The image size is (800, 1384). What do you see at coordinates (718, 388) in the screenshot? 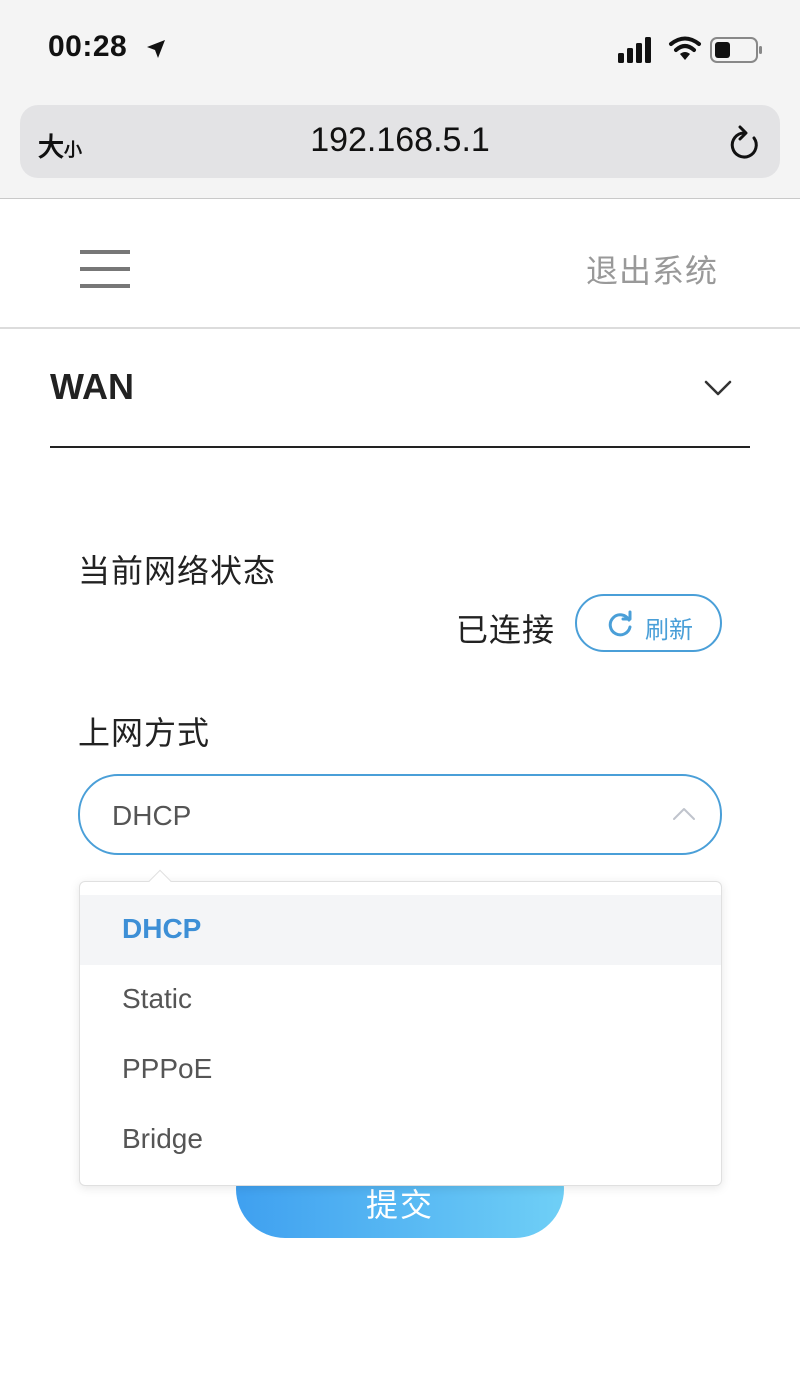
I see `chevron-down-icon` at bounding box center [718, 388].